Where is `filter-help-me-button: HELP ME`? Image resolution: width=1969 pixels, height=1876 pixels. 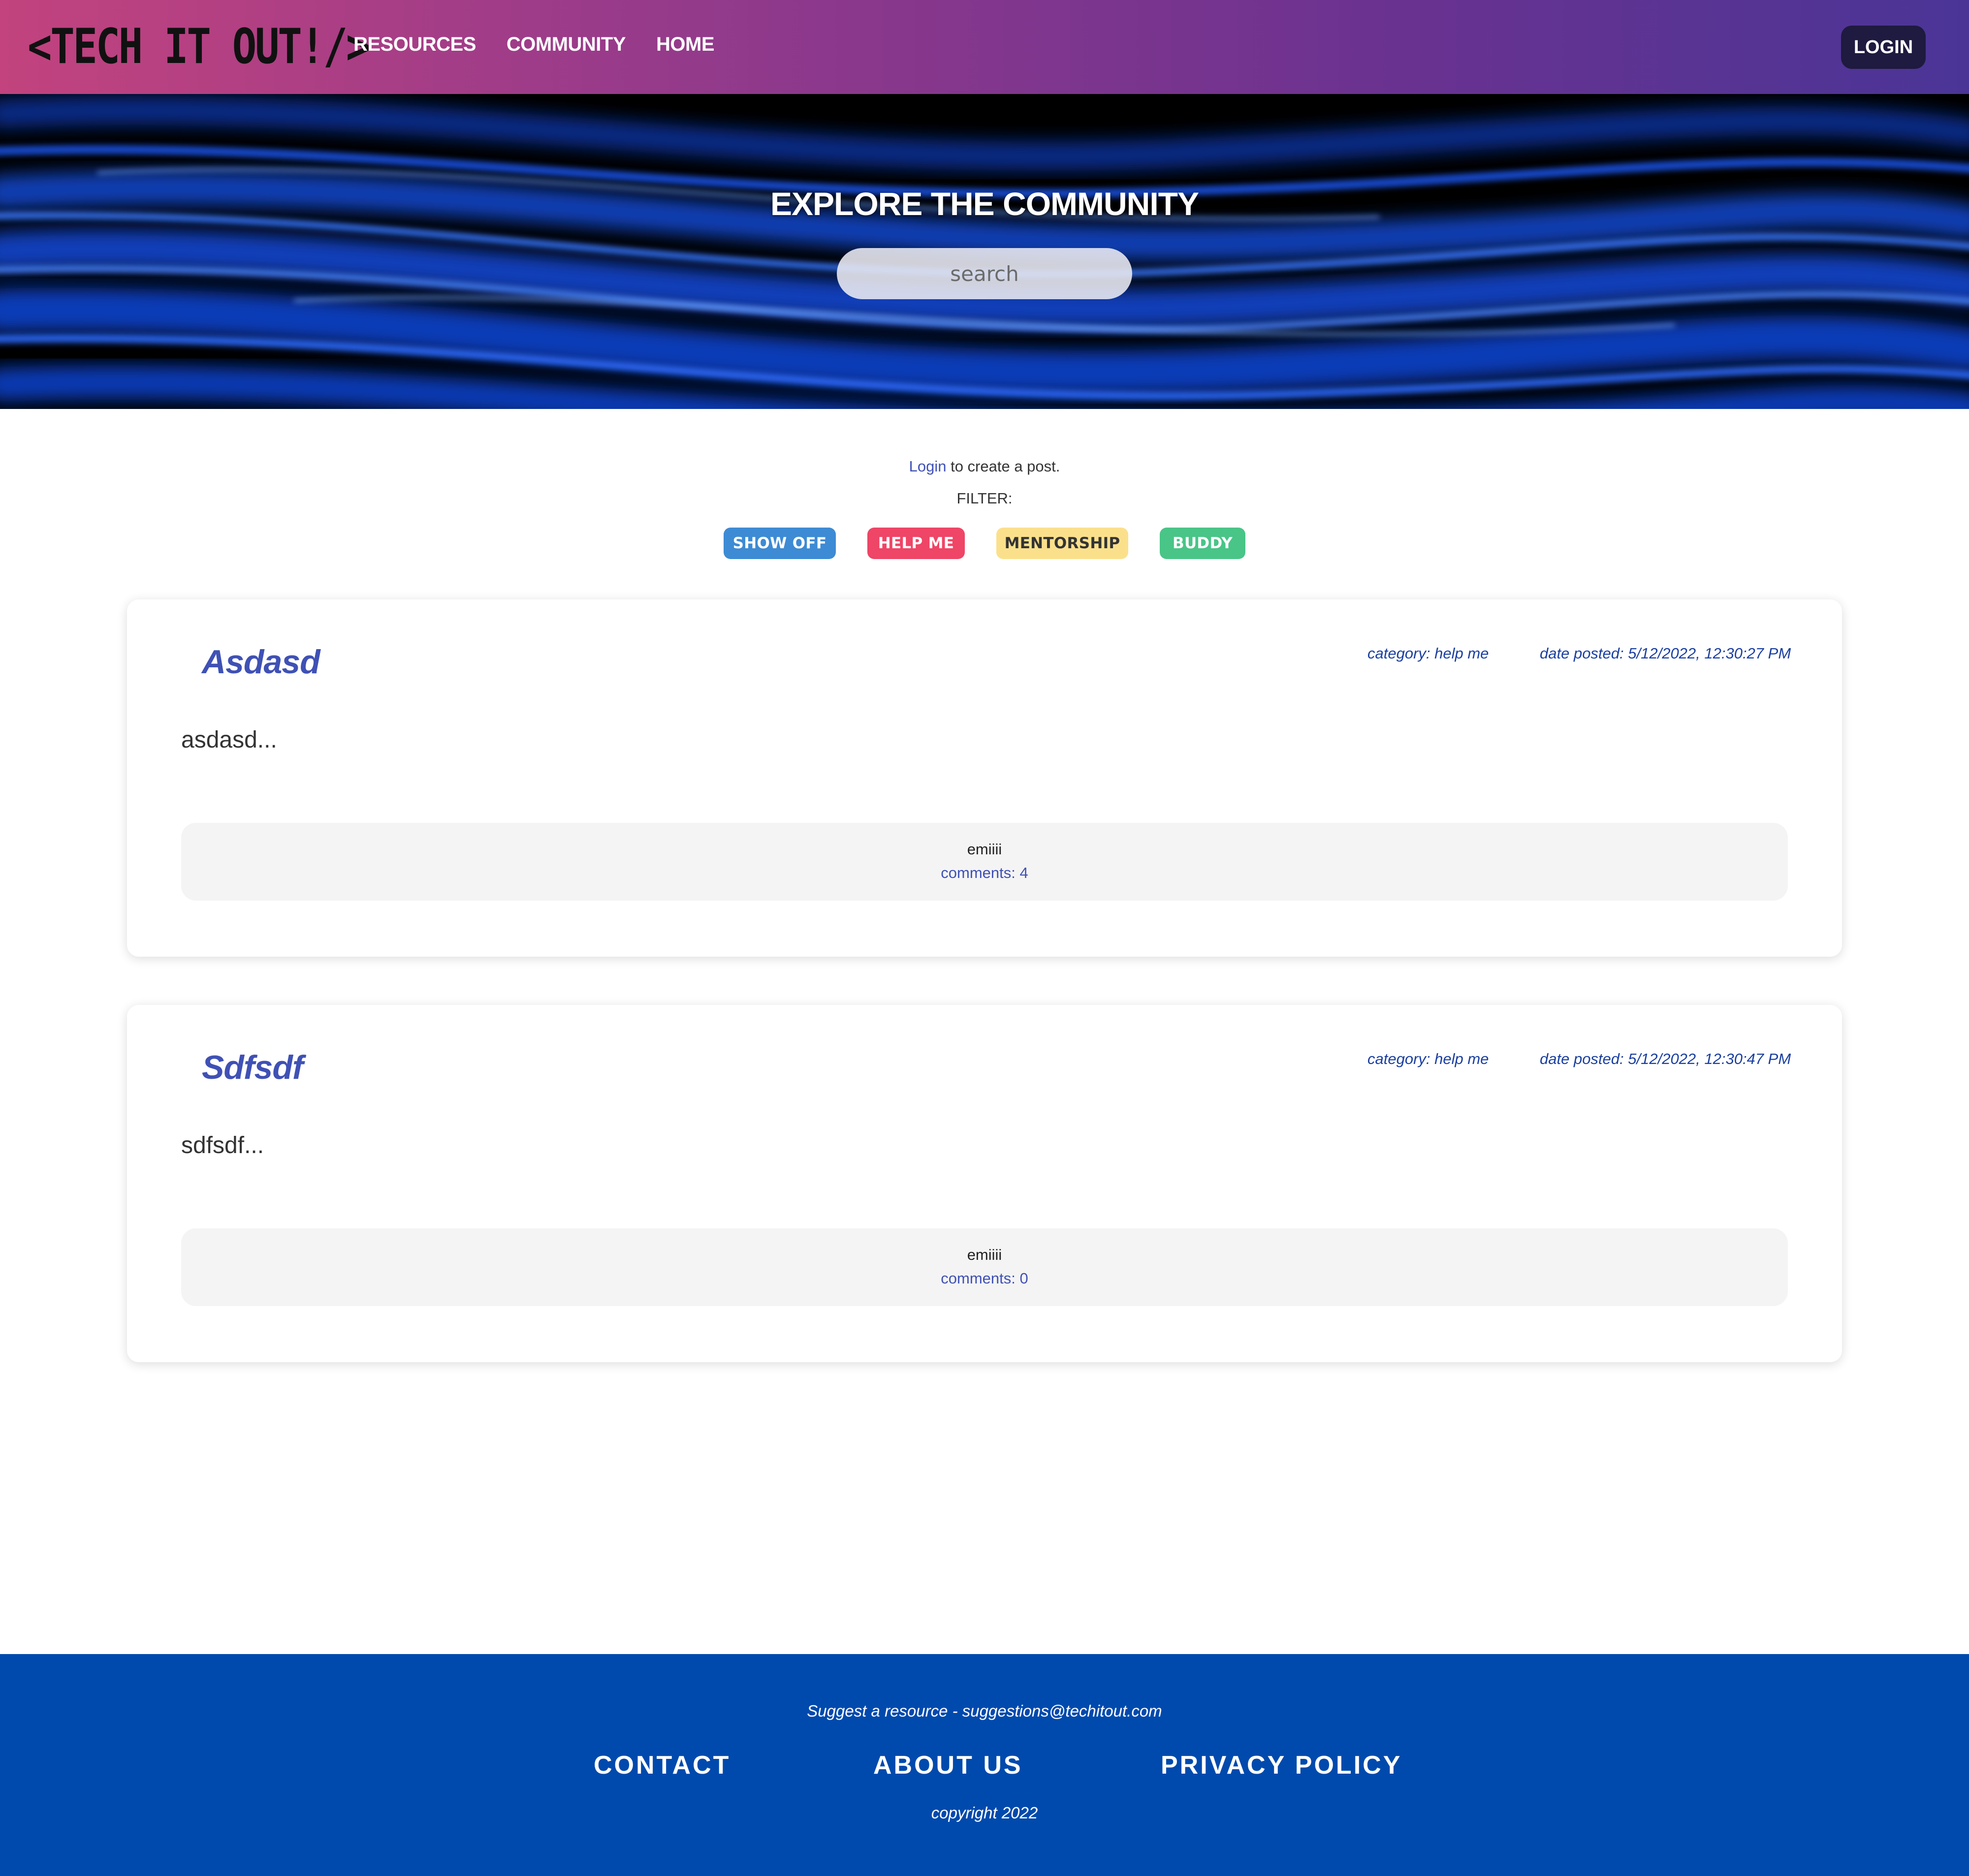
filter-help-me-button: HELP ME is located at coordinates (916, 543).